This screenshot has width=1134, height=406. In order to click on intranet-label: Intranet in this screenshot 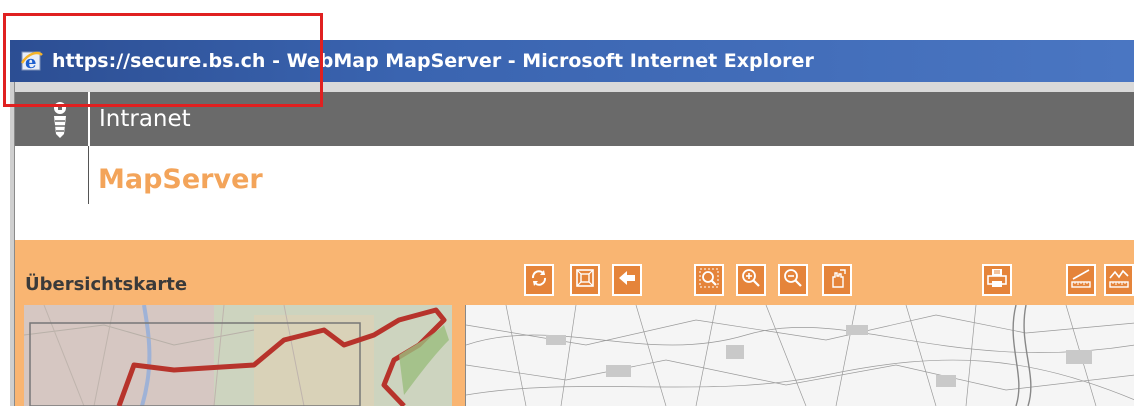, I will do `click(145, 119)`.